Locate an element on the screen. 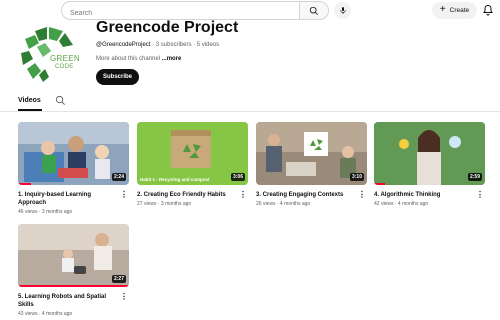 This screenshot has height=320, width=500. logo-line-1: GREEN is located at coordinates (65, 58).